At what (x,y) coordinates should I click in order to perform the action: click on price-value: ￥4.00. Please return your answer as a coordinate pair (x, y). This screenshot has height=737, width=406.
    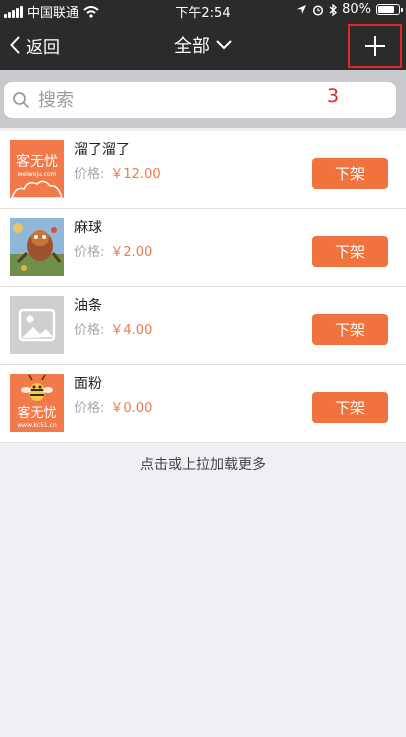
    Looking at the image, I should click on (131, 330).